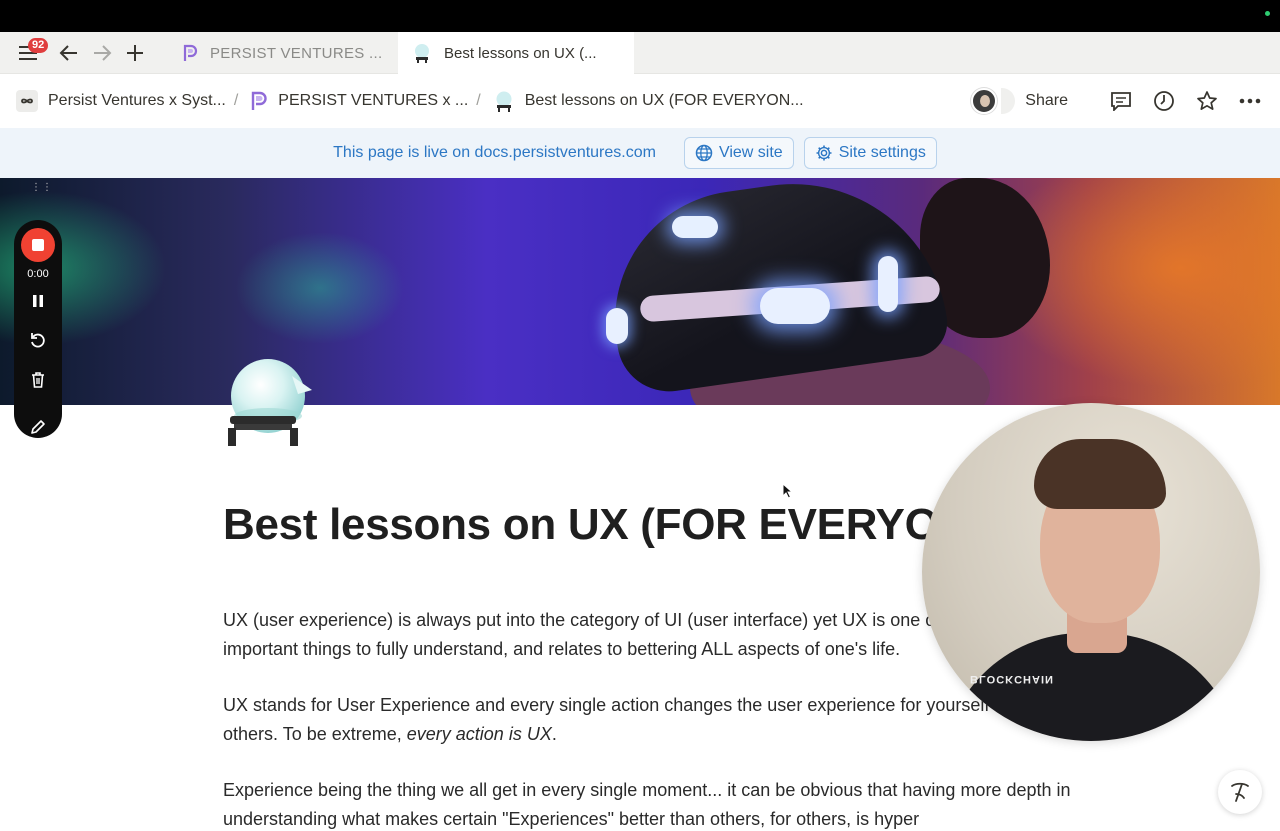 This screenshot has width=1280, height=831. I want to click on globe-icon, so click(704, 153).